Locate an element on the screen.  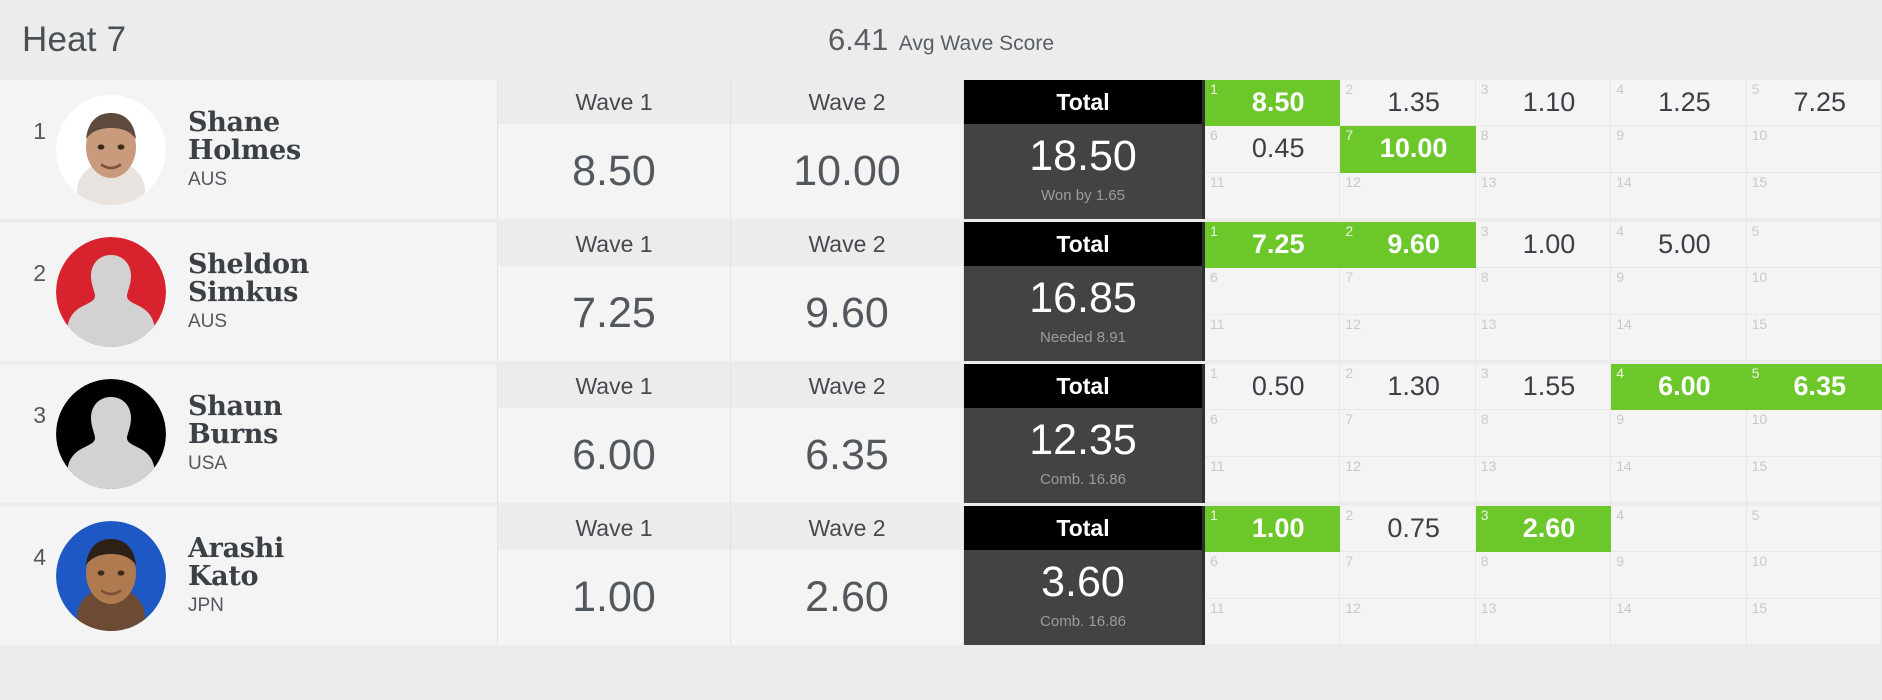
score-cell: 1 1.00 is located at coordinates (1273, 529).